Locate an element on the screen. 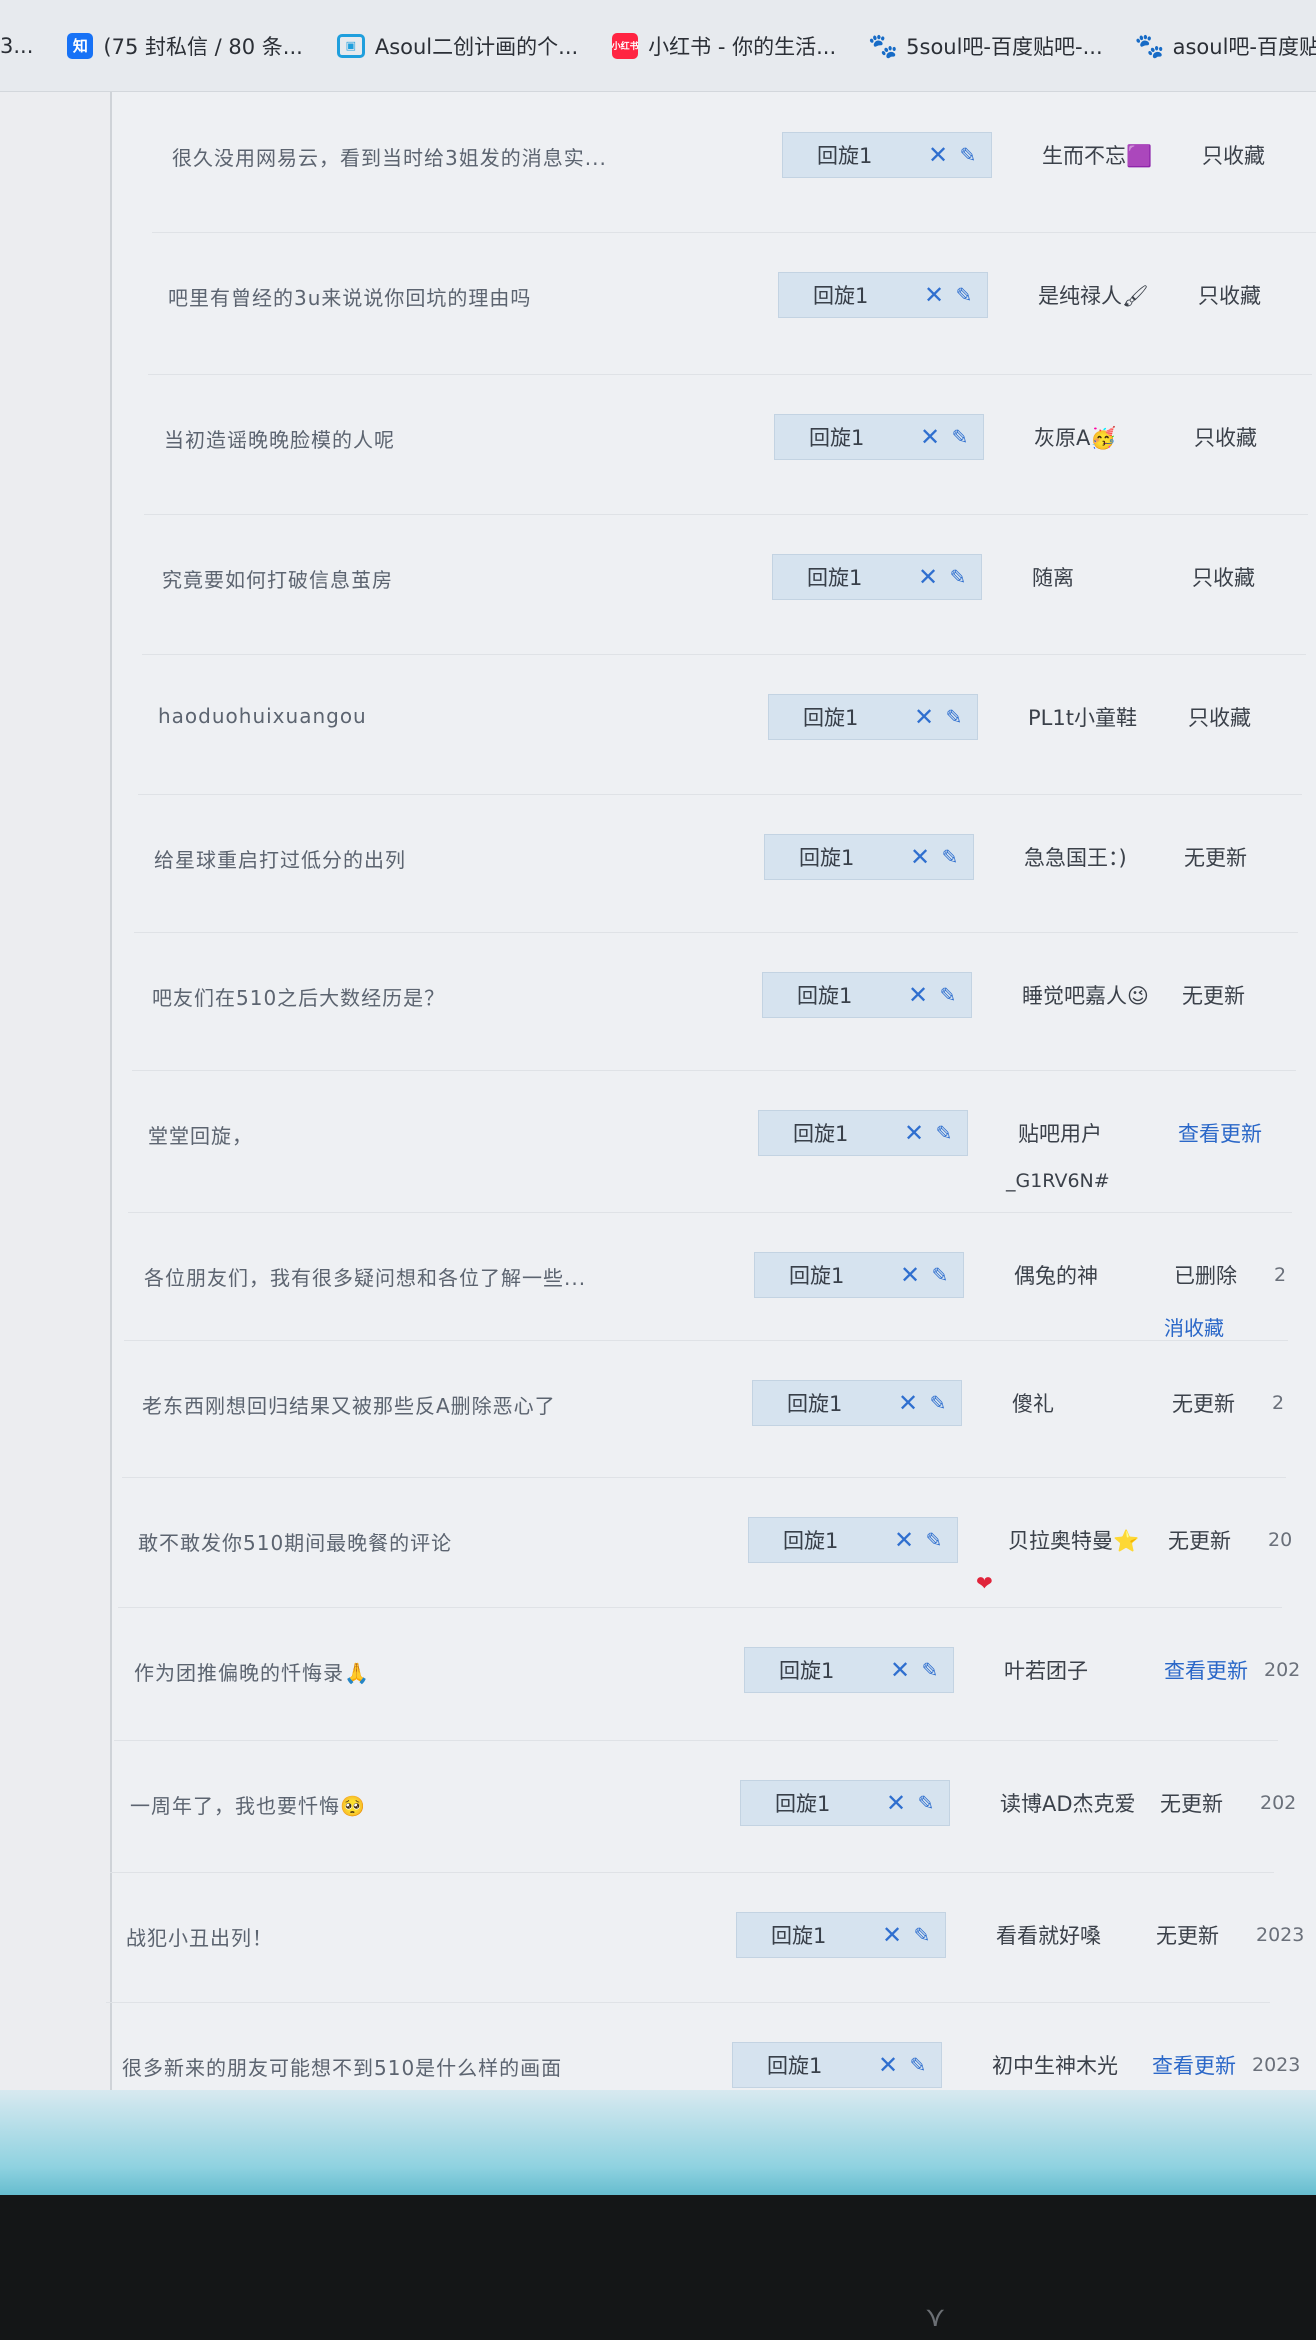 This screenshot has width=1316, height=2340. post-title-link: 堂堂回旋， is located at coordinates (200, 1134).